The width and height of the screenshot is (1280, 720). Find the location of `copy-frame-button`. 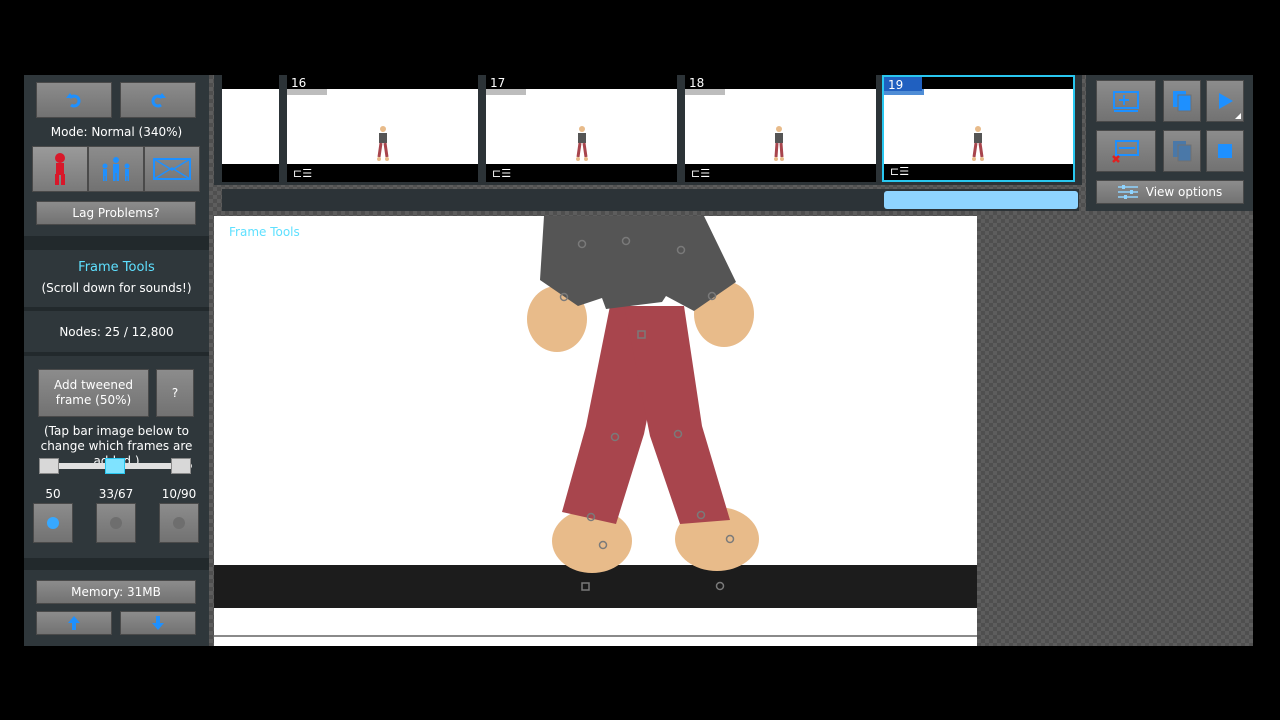

copy-frame-button is located at coordinates (1182, 101).